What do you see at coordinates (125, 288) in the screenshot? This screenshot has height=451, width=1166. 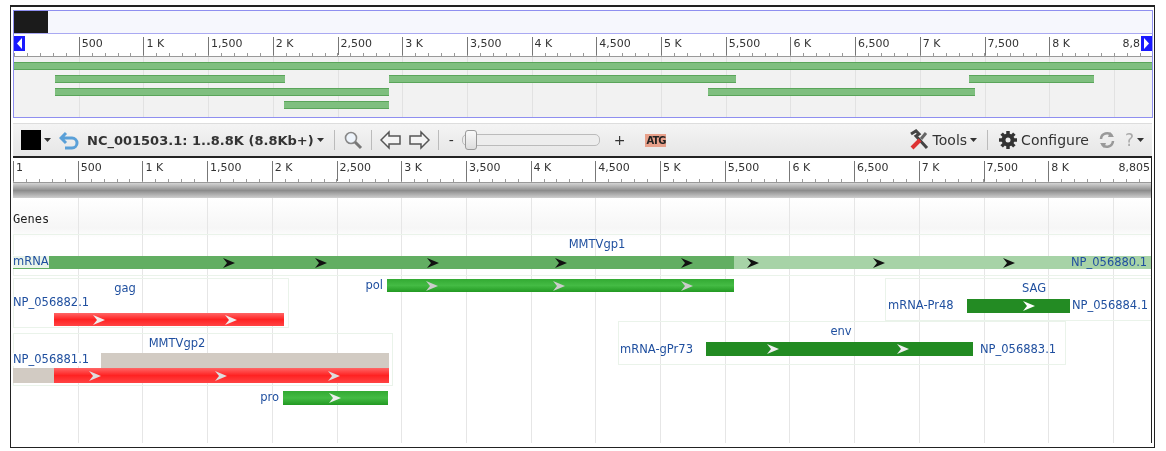 I see `gene-name: gag` at bounding box center [125, 288].